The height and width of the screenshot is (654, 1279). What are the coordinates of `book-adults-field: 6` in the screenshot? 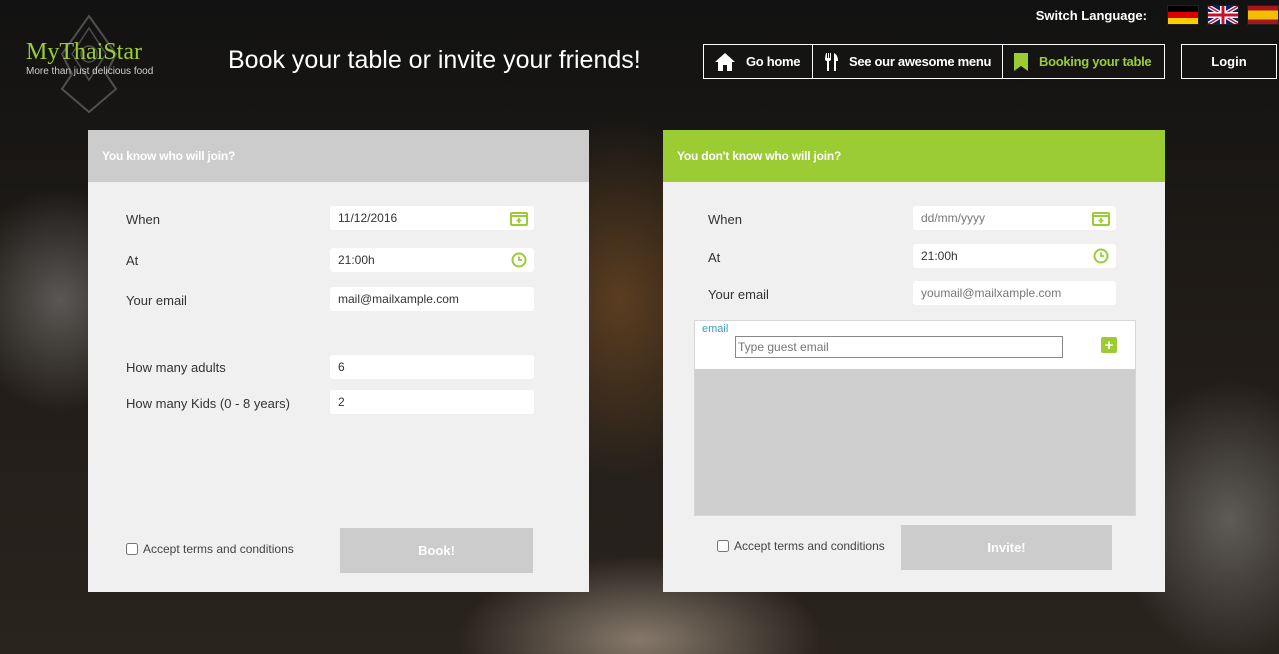 It's located at (432, 367).